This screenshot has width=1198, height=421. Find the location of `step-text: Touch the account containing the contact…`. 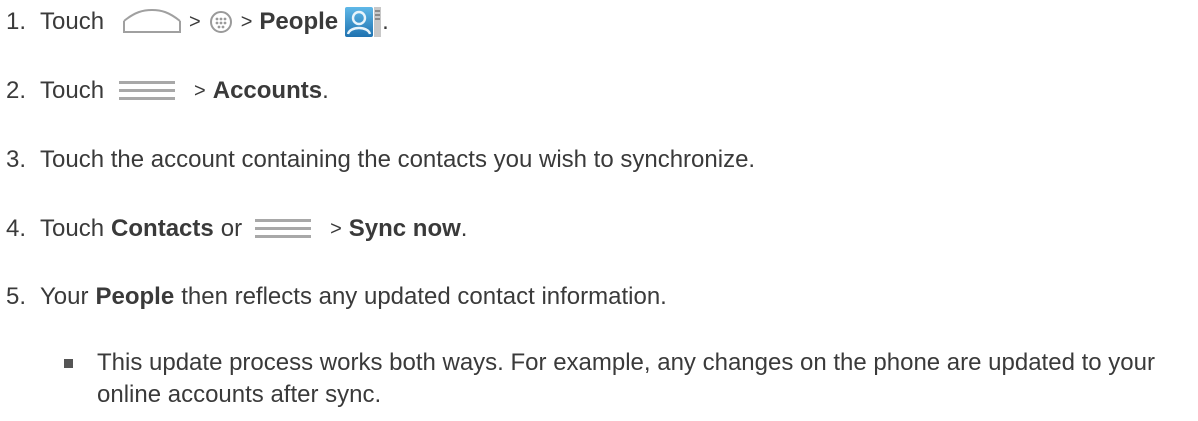

step-text: Touch the account containing the contact… is located at coordinates (398, 159).